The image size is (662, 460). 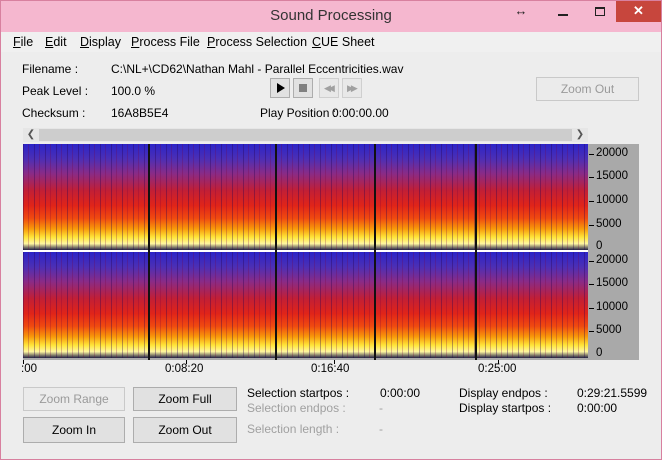 I want to click on horizontal-scrollbar: ❮ ❯, so click(x=305, y=135).